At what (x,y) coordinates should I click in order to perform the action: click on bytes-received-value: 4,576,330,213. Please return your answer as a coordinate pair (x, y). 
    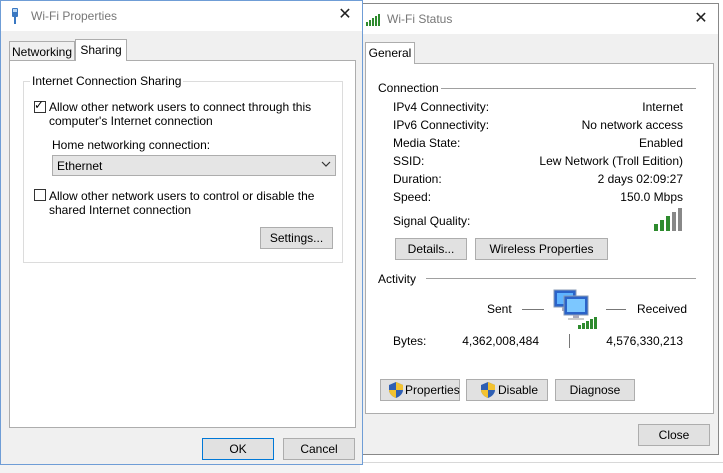
    Looking at the image, I should click on (644, 341).